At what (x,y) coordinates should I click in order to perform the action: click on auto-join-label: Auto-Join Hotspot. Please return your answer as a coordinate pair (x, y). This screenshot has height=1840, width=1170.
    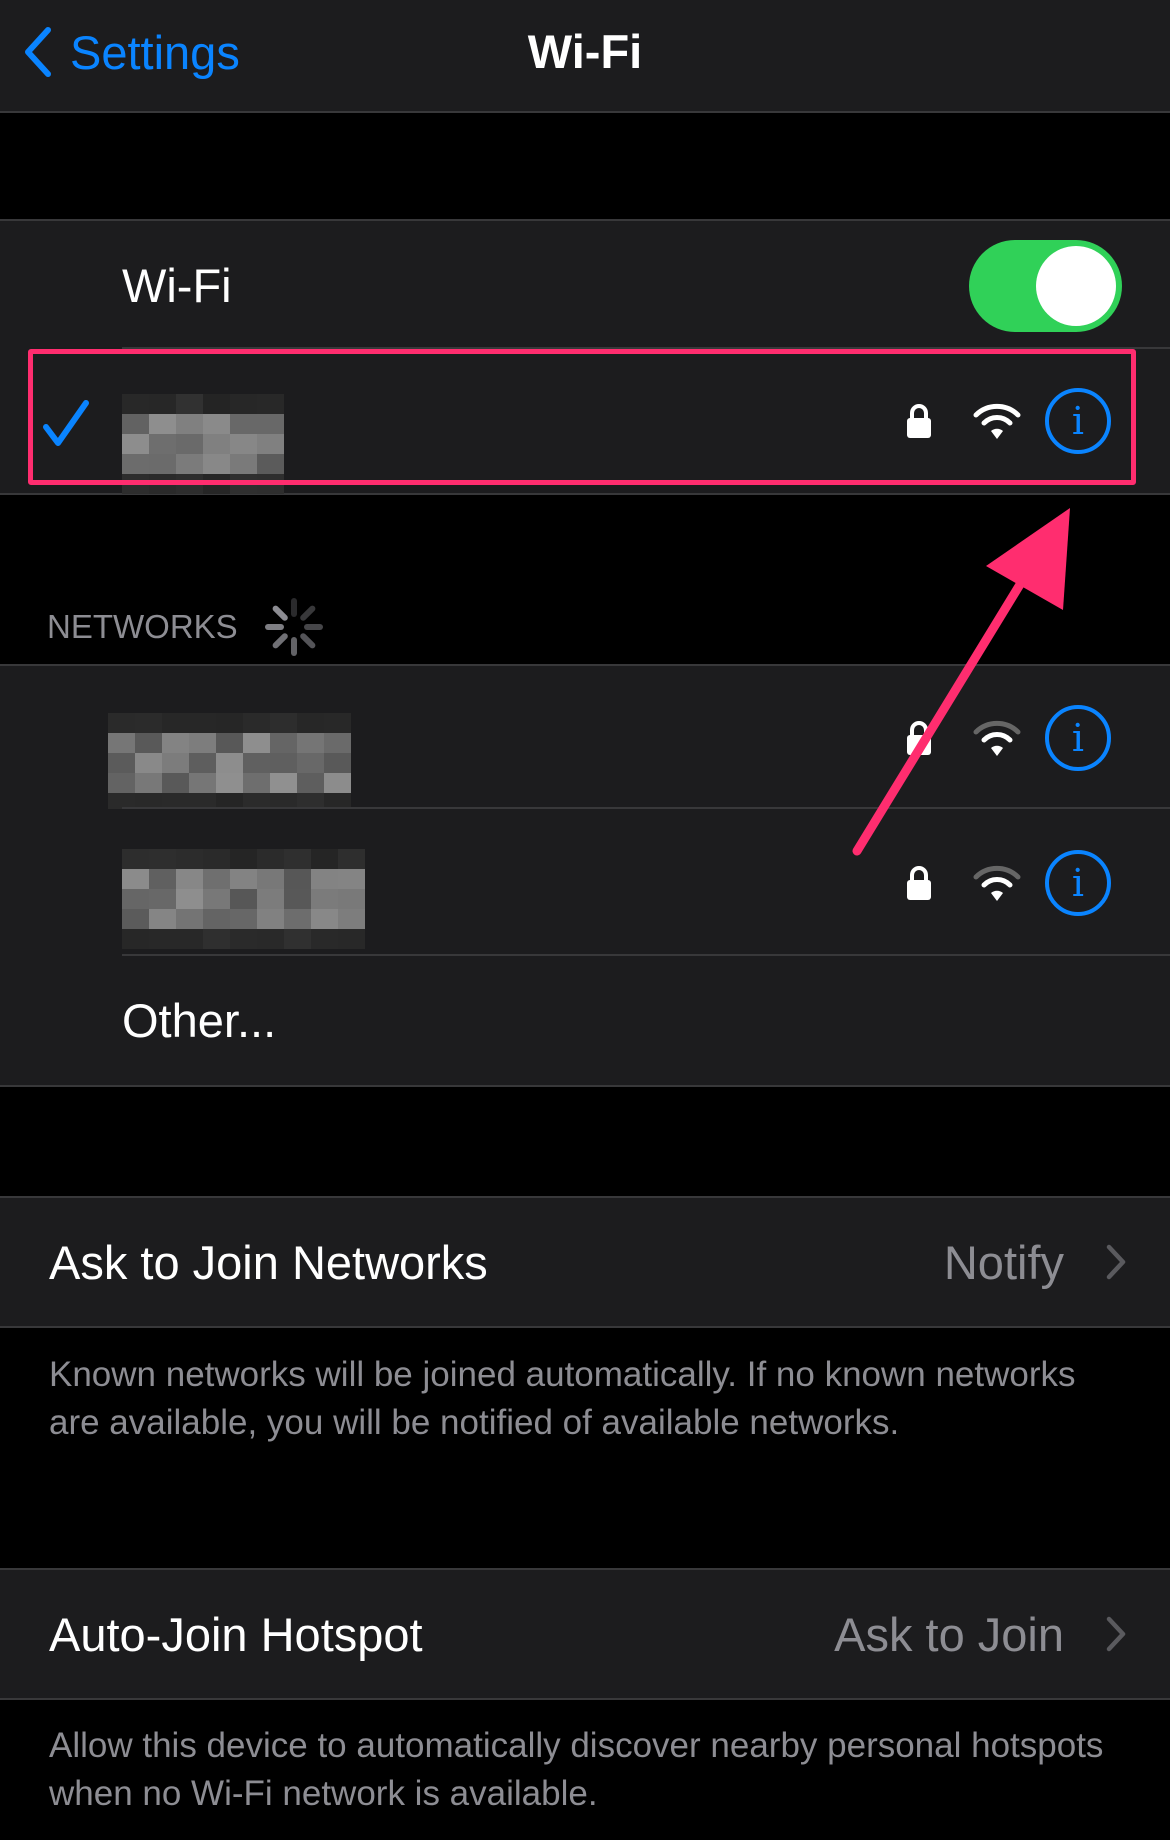
    Looking at the image, I should click on (236, 1634).